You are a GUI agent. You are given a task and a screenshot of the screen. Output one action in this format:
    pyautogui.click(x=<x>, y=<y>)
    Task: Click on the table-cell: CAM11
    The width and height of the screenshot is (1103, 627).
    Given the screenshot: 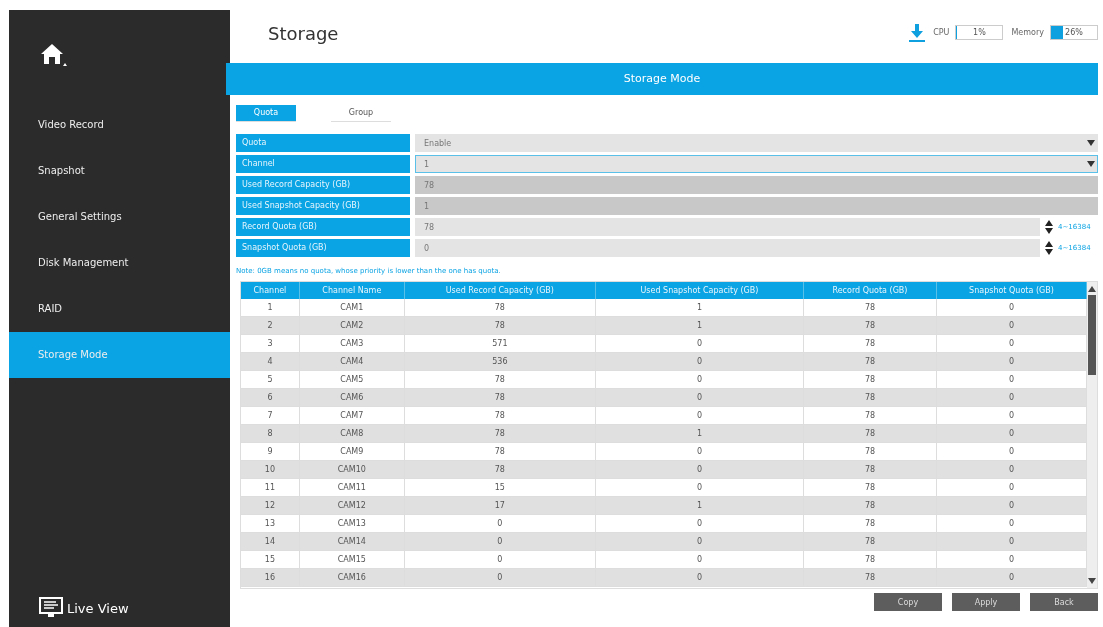 What is the action you would take?
    pyautogui.click(x=352, y=487)
    